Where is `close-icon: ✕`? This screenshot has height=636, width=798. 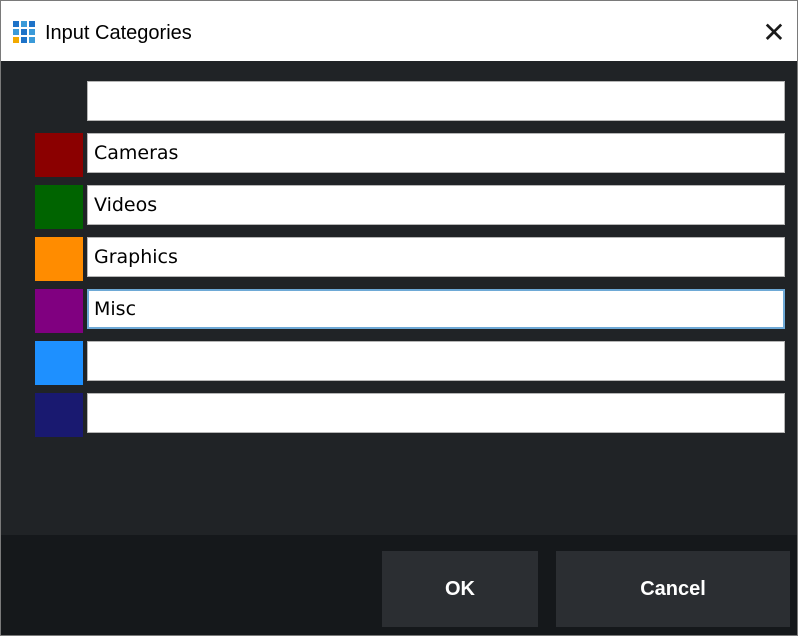
close-icon: ✕ is located at coordinates (774, 32).